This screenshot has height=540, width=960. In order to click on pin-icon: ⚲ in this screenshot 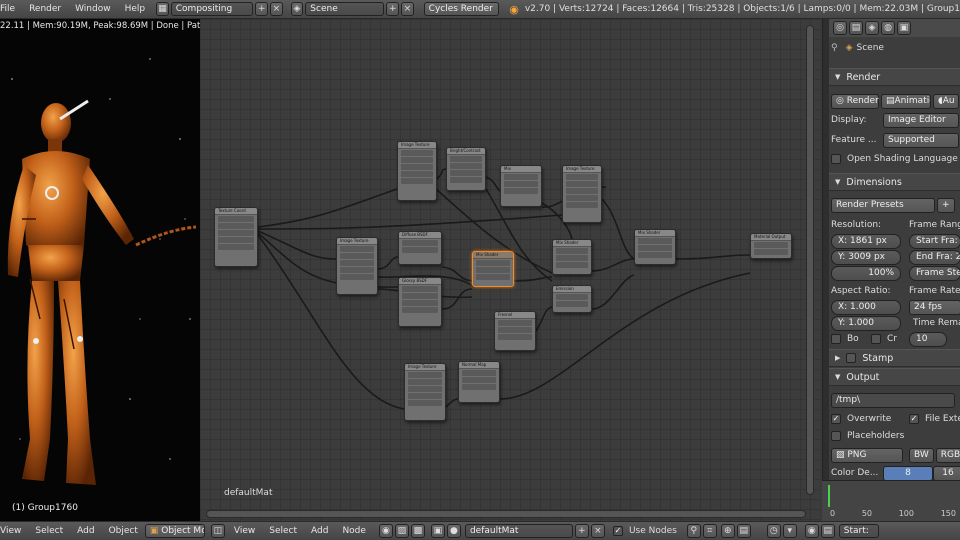, I will do `click(834, 48)`.